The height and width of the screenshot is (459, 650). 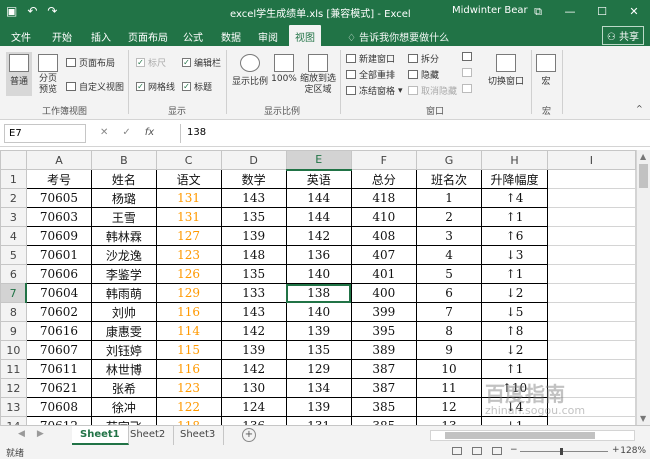 What do you see at coordinates (449, 217) in the screenshot?
I see `data-cell: 2` at bounding box center [449, 217].